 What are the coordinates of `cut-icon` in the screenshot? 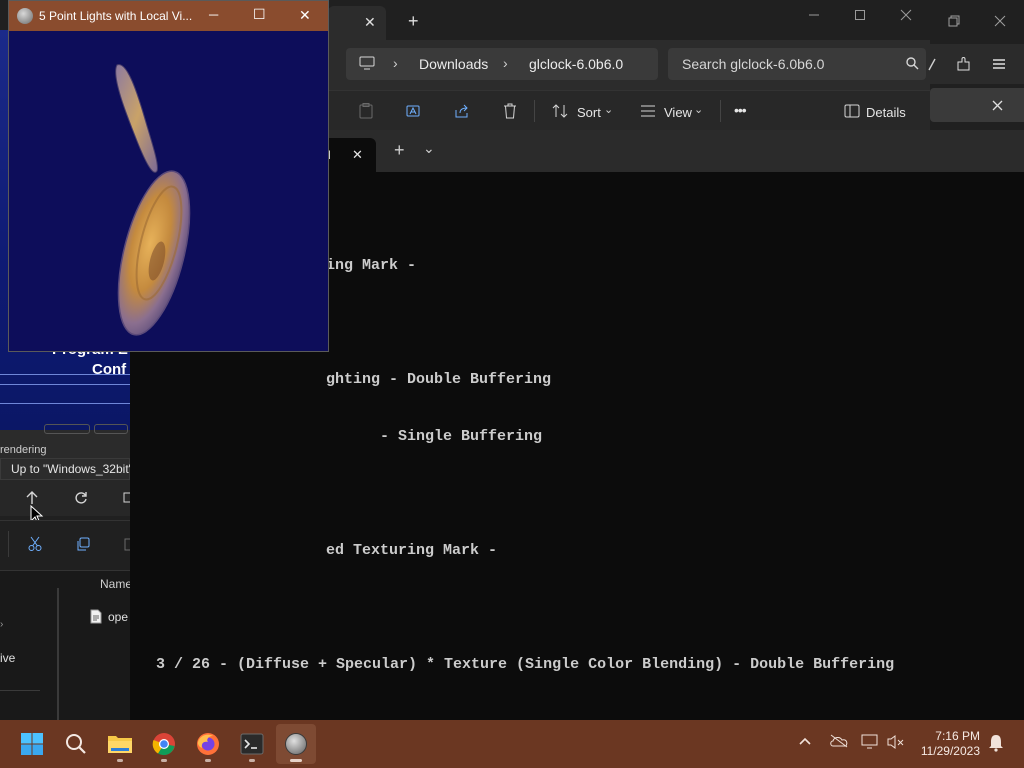 It's located at (35, 544).